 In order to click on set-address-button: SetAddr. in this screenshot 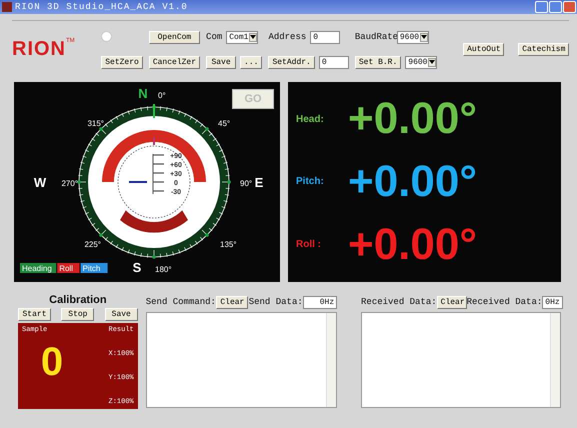, I will do `click(291, 62)`.